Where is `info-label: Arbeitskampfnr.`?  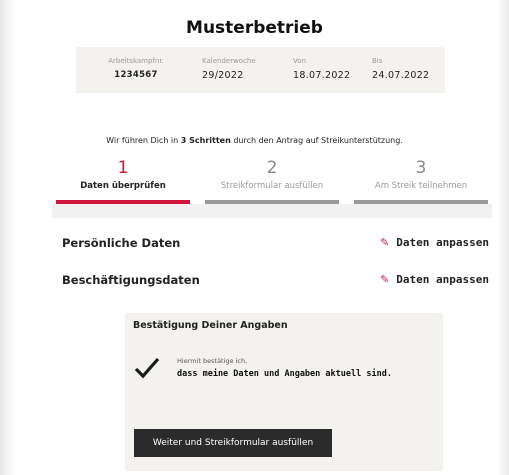
info-label: Arbeitskampfnr. is located at coordinates (136, 61).